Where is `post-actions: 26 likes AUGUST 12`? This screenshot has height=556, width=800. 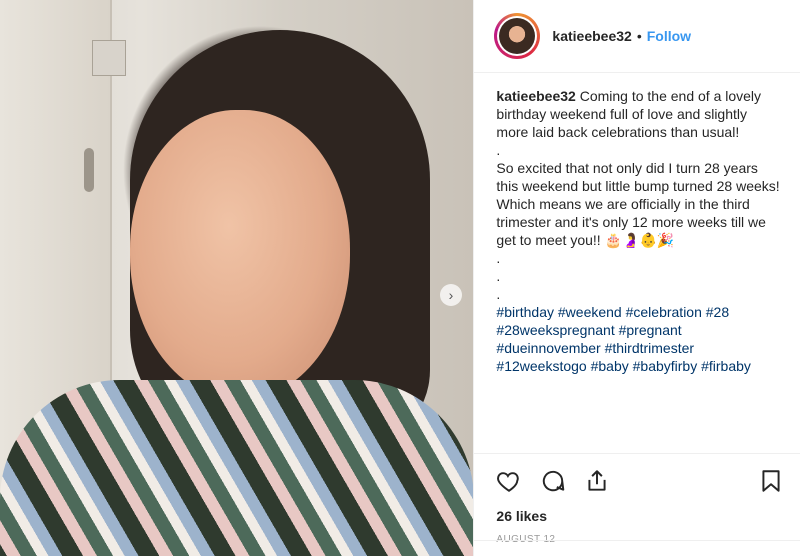
post-actions: 26 likes AUGUST 12 is located at coordinates (637, 499).